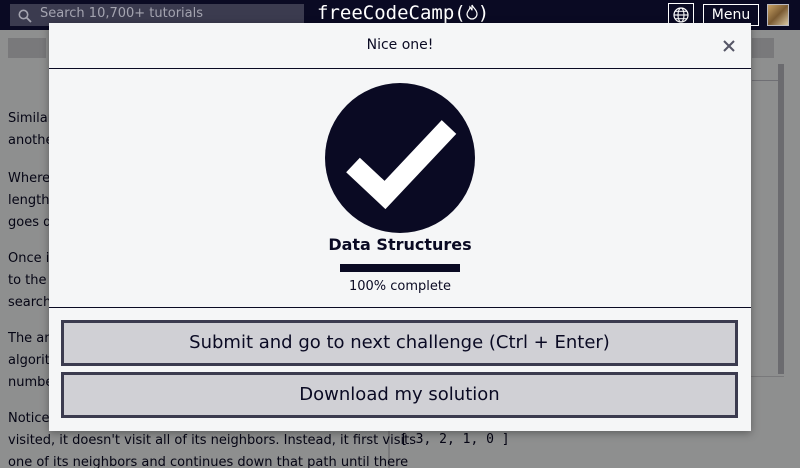  I want to click on check-circle-icon, so click(400, 158).